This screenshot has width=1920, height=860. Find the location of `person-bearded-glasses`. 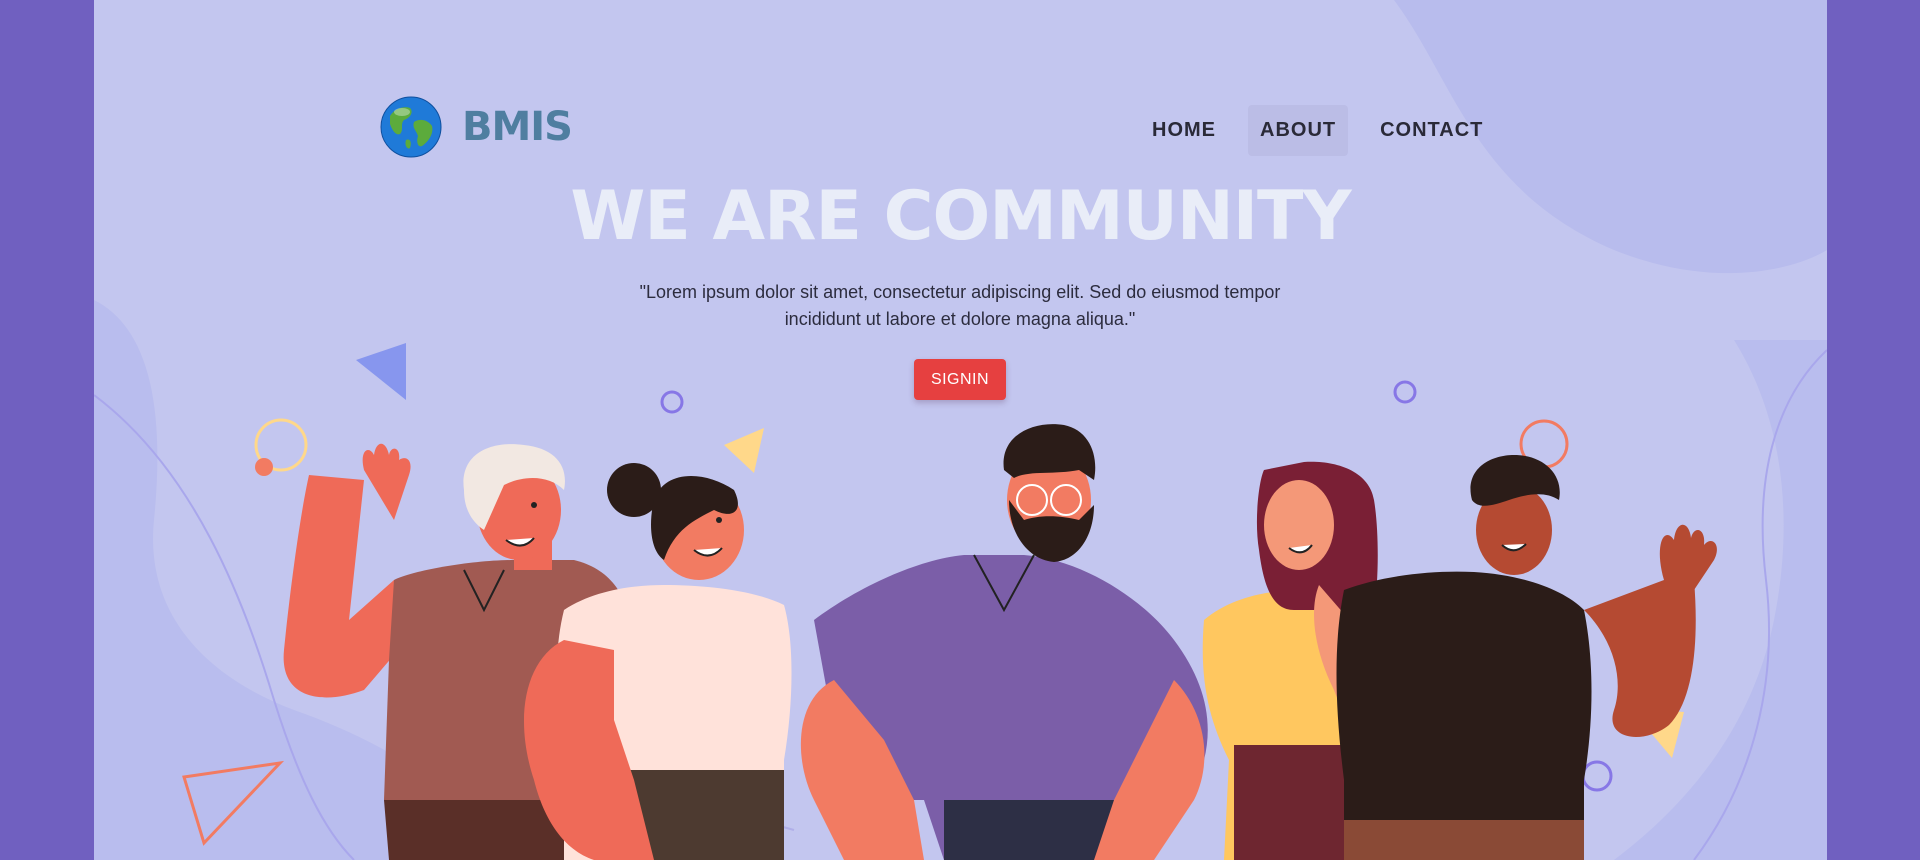

person-bearded-glasses is located at coordinates (1004, 642).